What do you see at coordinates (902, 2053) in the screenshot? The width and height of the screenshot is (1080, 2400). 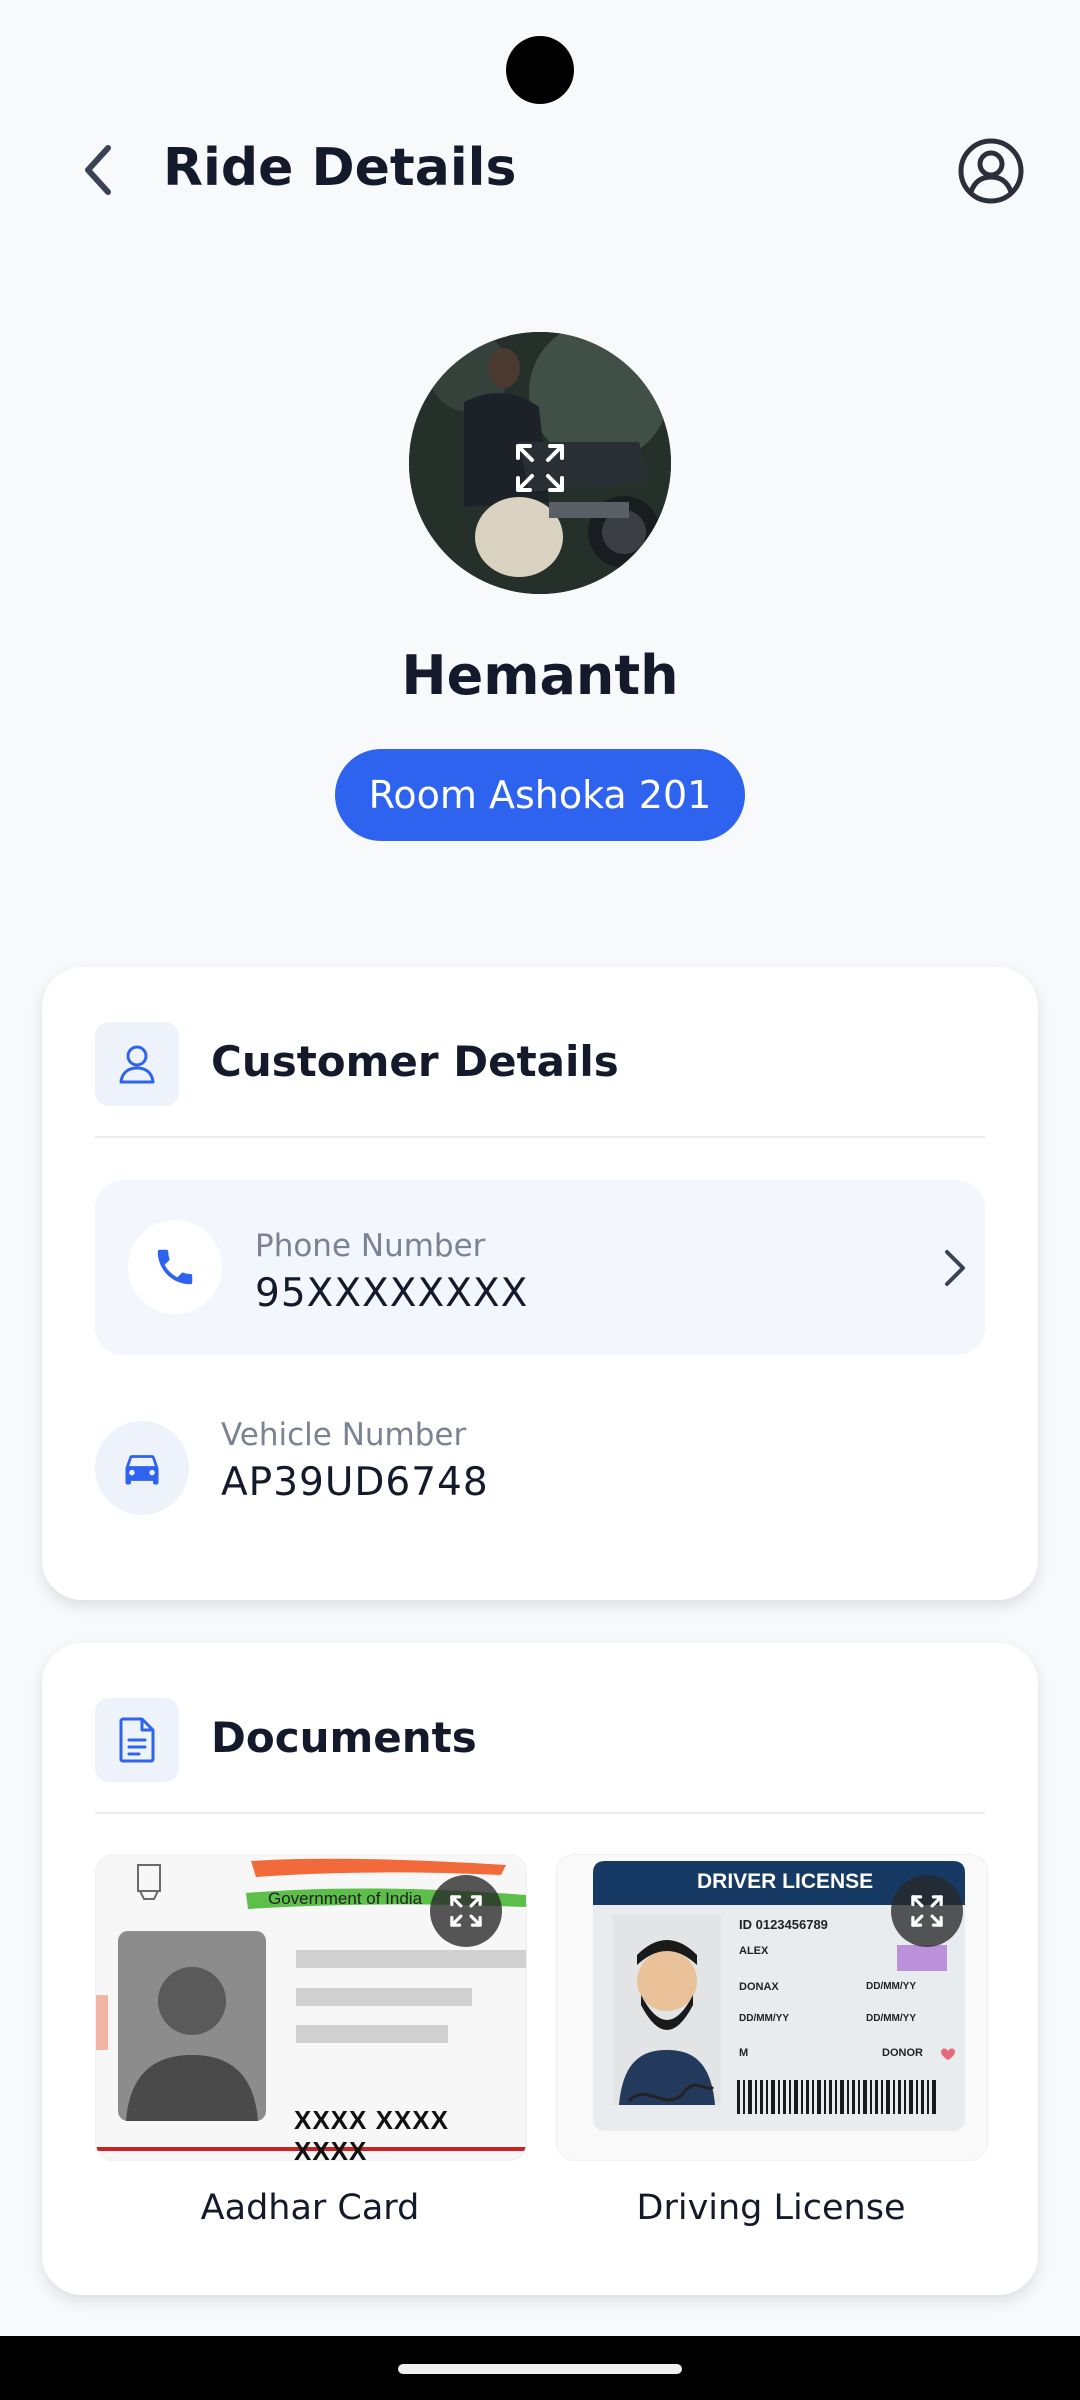 I see `license-donor-text: DONOR` at bounding box center [902, 2053].